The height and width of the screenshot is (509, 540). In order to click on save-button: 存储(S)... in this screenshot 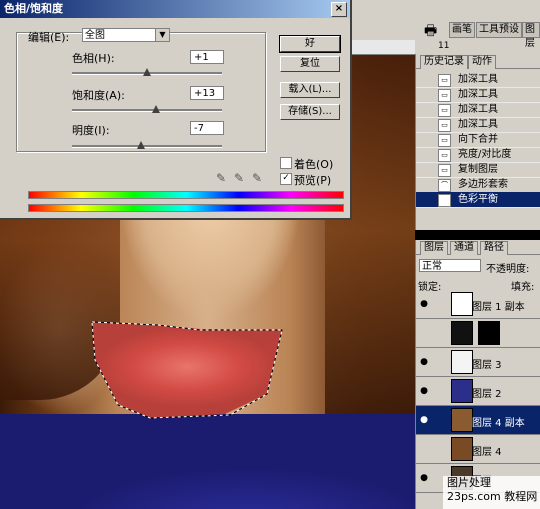, I will do `click(310, 112)`.